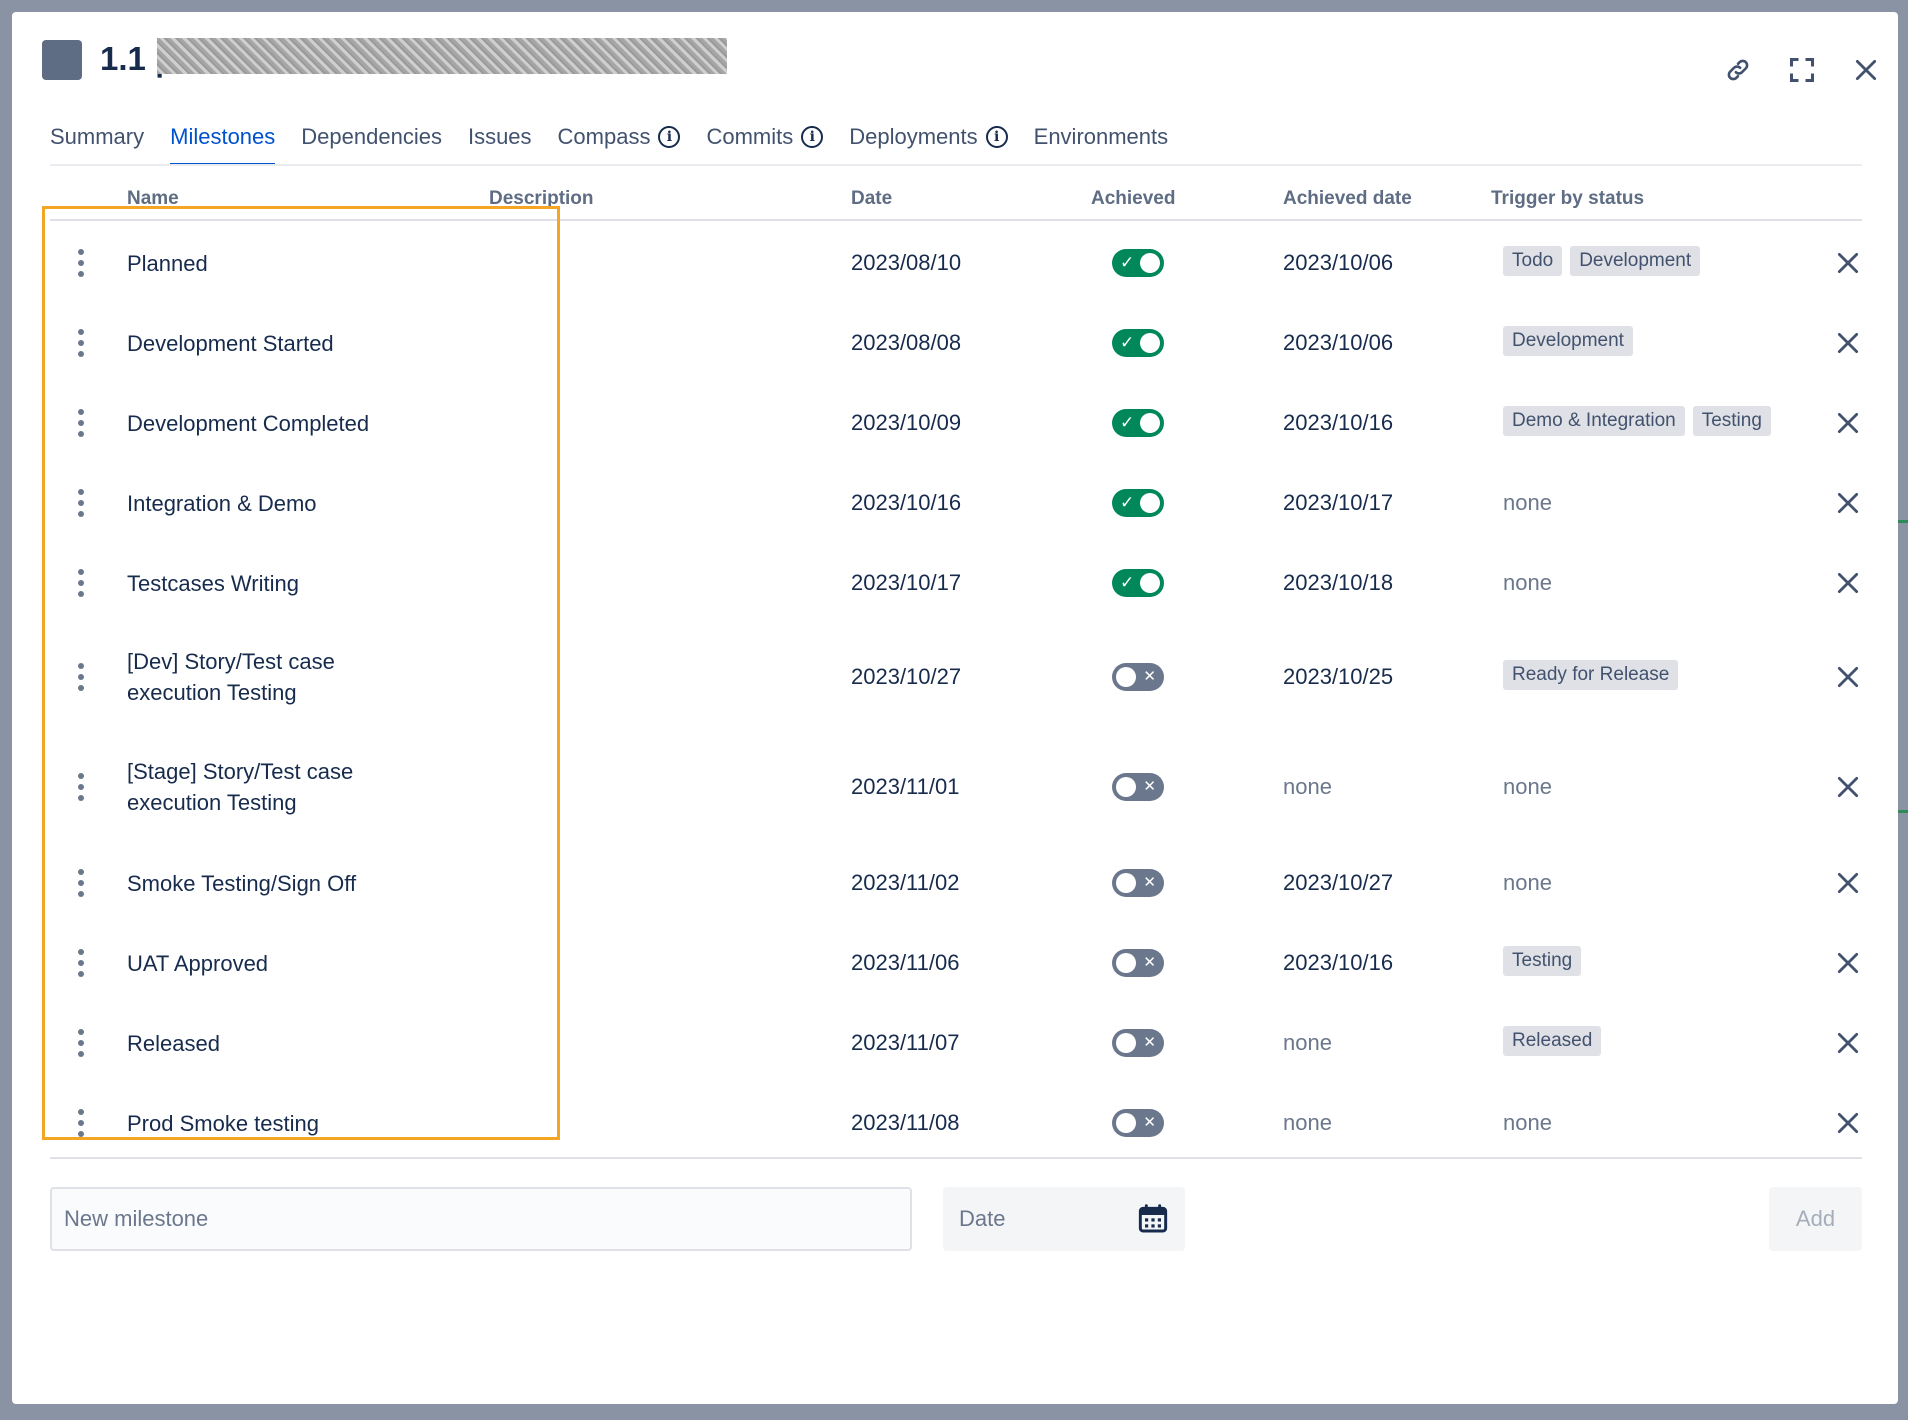 The image size is (1908, 1420). I want to click on achieved-date: 2023/10/18, so click(1338, 582).